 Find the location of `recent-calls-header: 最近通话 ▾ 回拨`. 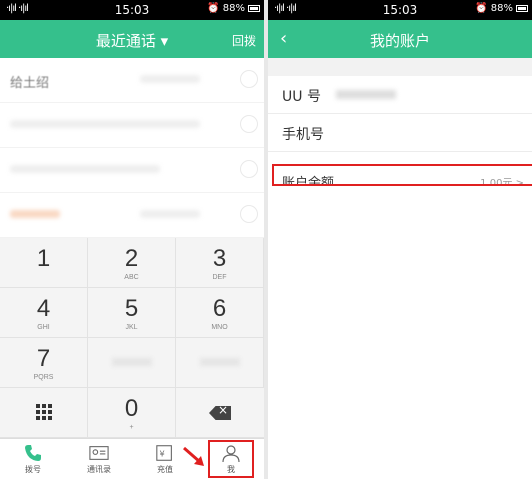

recent-calls-header: 最近通话 ▾ 回拨 is located at coordinates (132, 39).